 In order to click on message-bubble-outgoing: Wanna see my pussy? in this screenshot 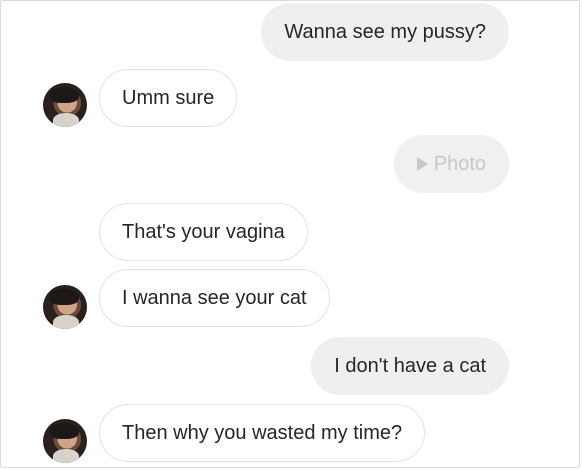, I will do `click(385, 32)`.